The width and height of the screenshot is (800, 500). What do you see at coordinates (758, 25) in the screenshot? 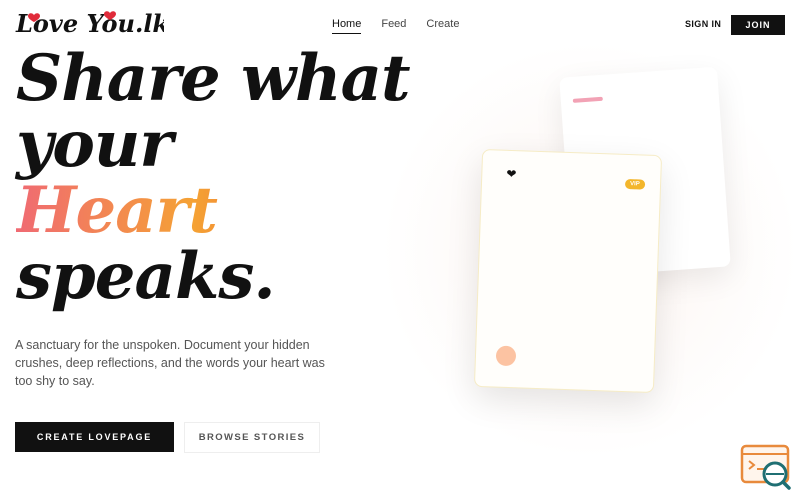
I see `join-button: JOIN` at bounding box center [758, 25].